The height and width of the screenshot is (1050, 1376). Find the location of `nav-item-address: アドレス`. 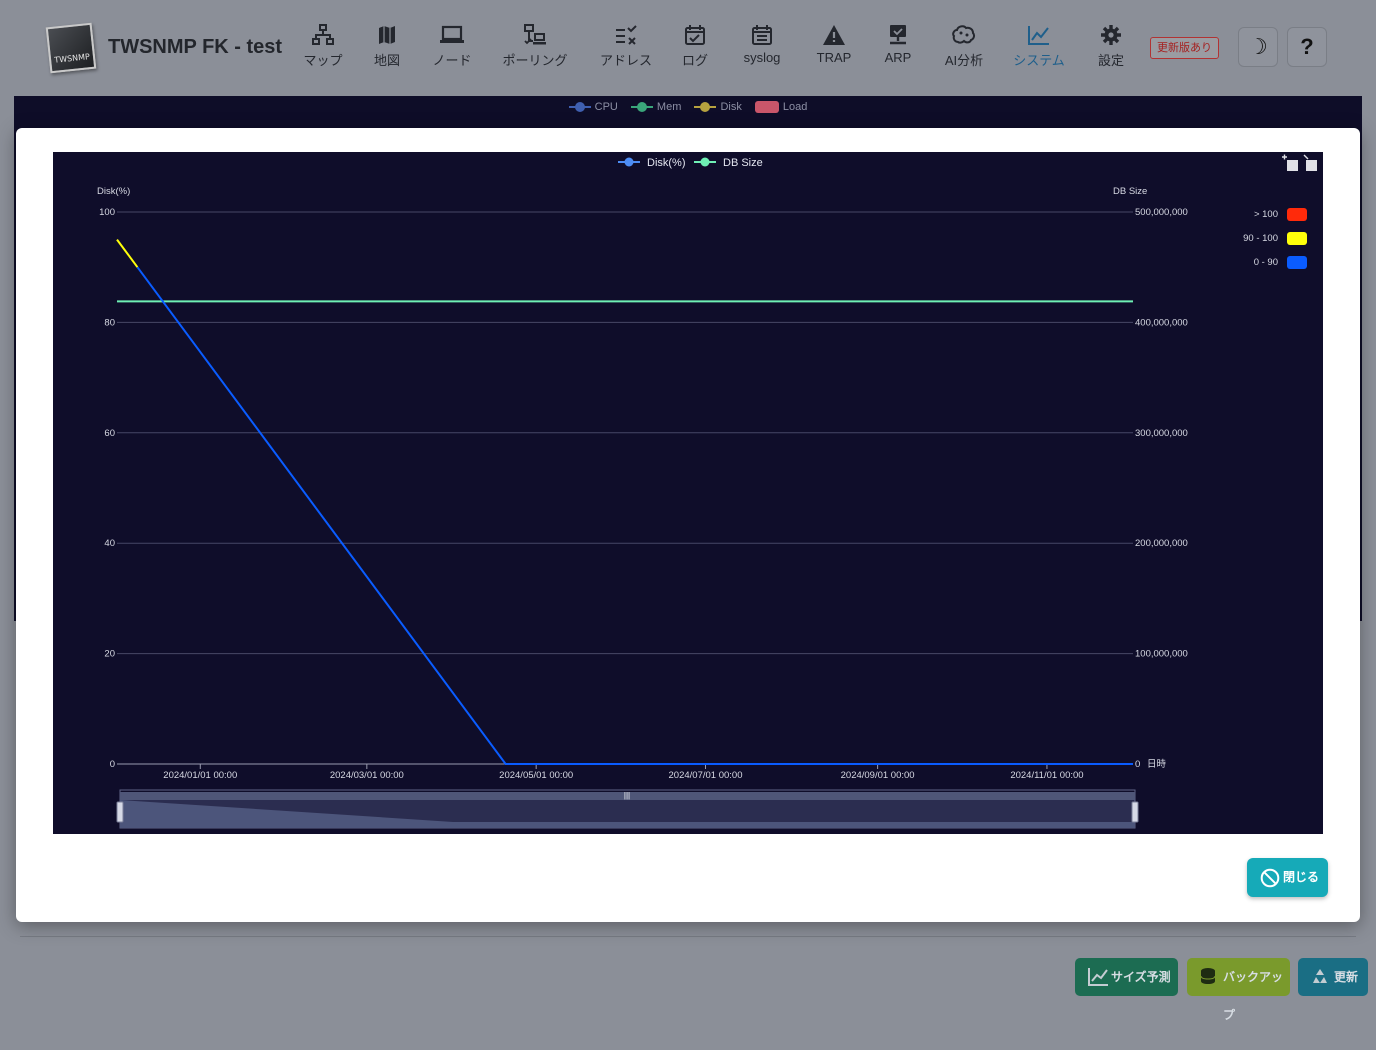

nav-item-address: アドレス is located at coordinates (626, 48).